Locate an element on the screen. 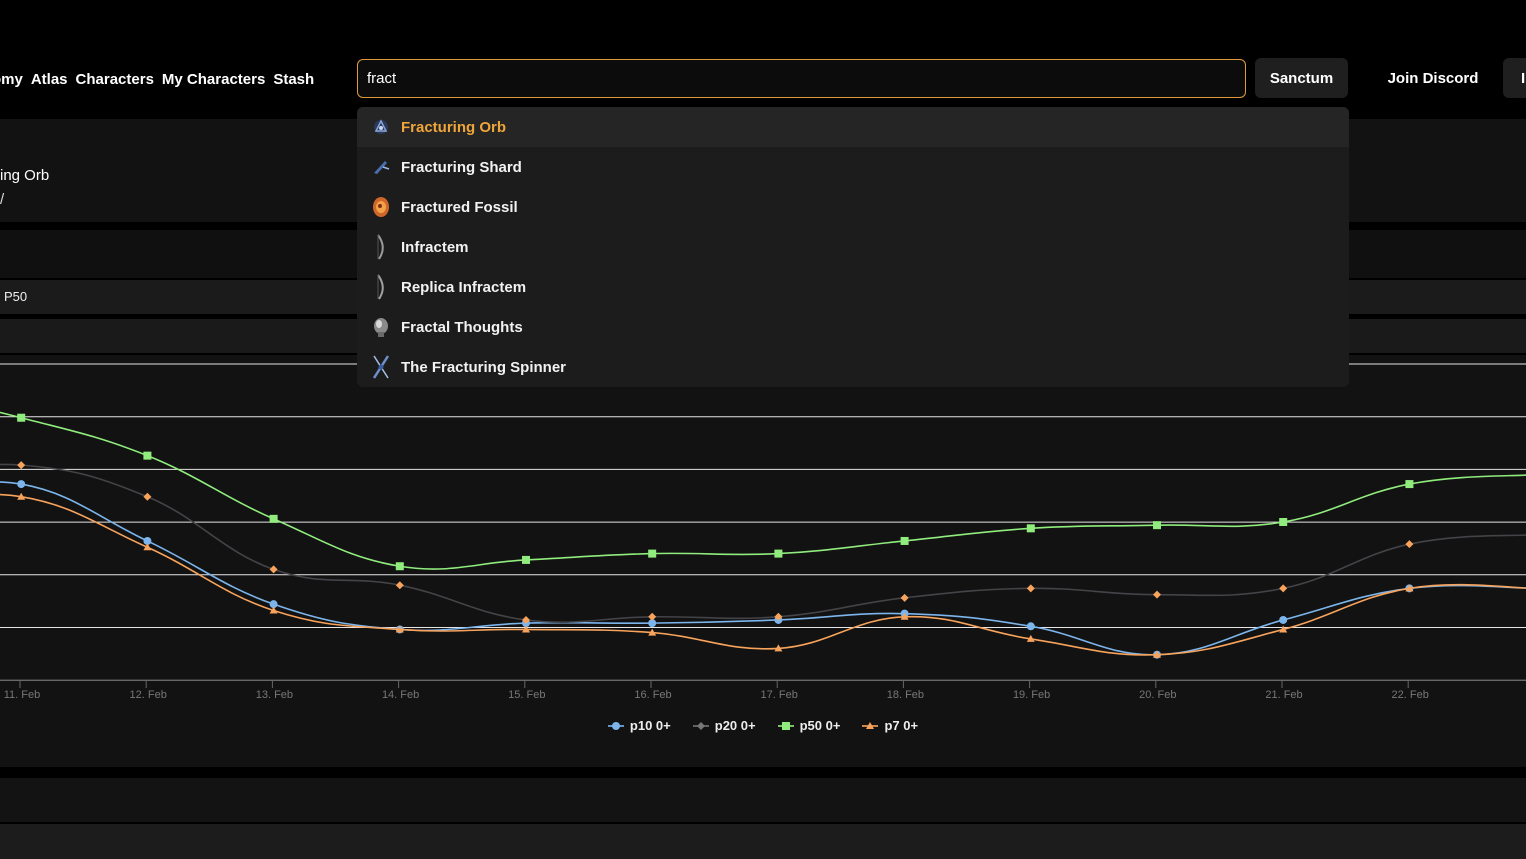 The image size is (1526, 859). suggestion-label: Fractured Fossil is located at coordinates (459, 207).